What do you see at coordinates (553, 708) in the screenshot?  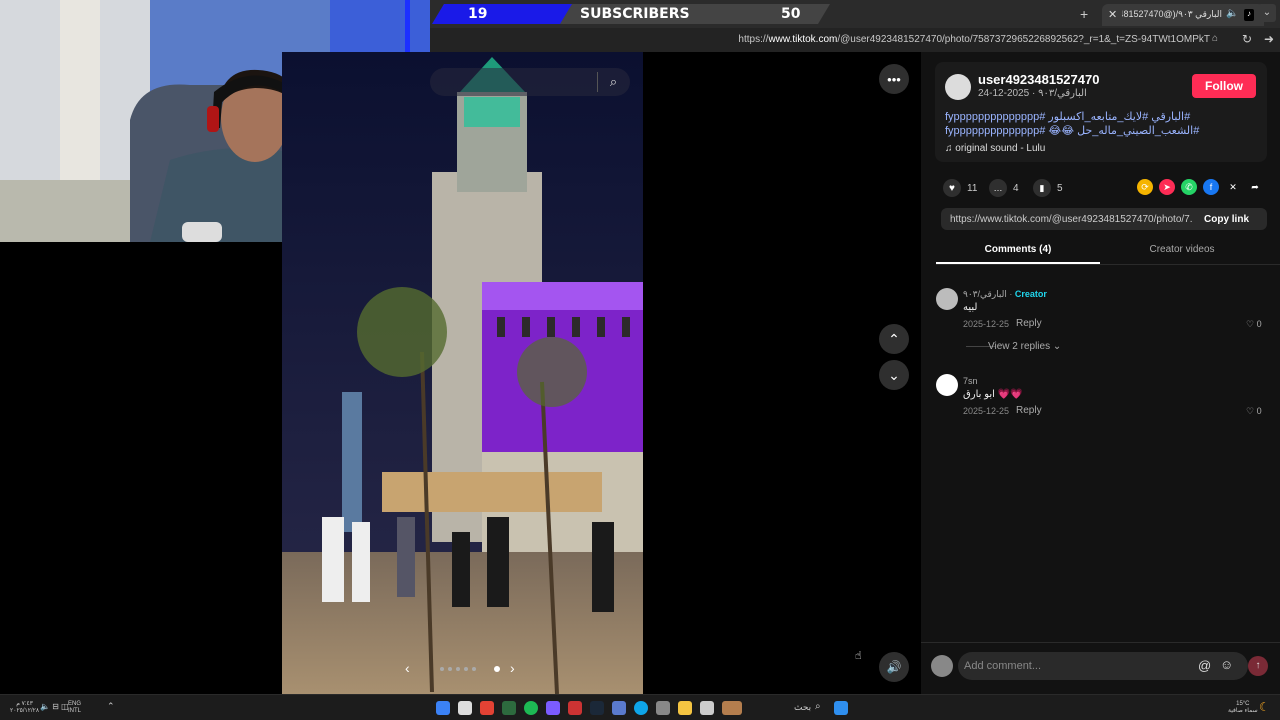 I see `discord-icon` at bounding box center [553, 708].